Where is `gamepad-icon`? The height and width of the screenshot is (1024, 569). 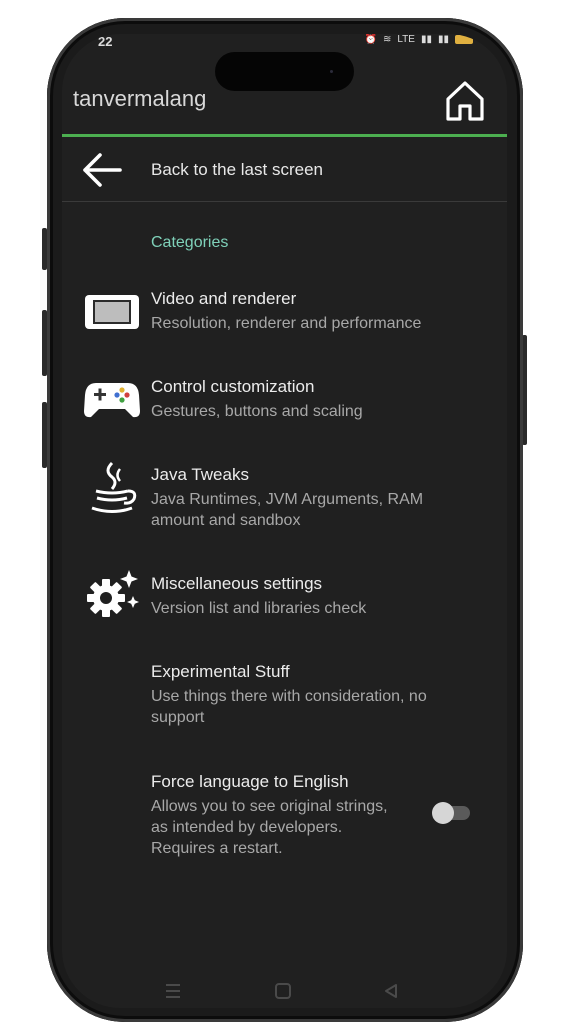
gamepad-icon is located at coordinates (112, 400).